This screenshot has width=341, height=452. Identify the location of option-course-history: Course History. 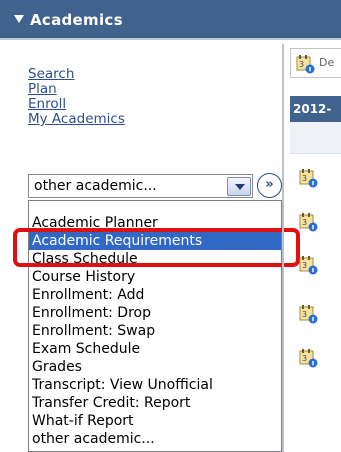
(155, 277).